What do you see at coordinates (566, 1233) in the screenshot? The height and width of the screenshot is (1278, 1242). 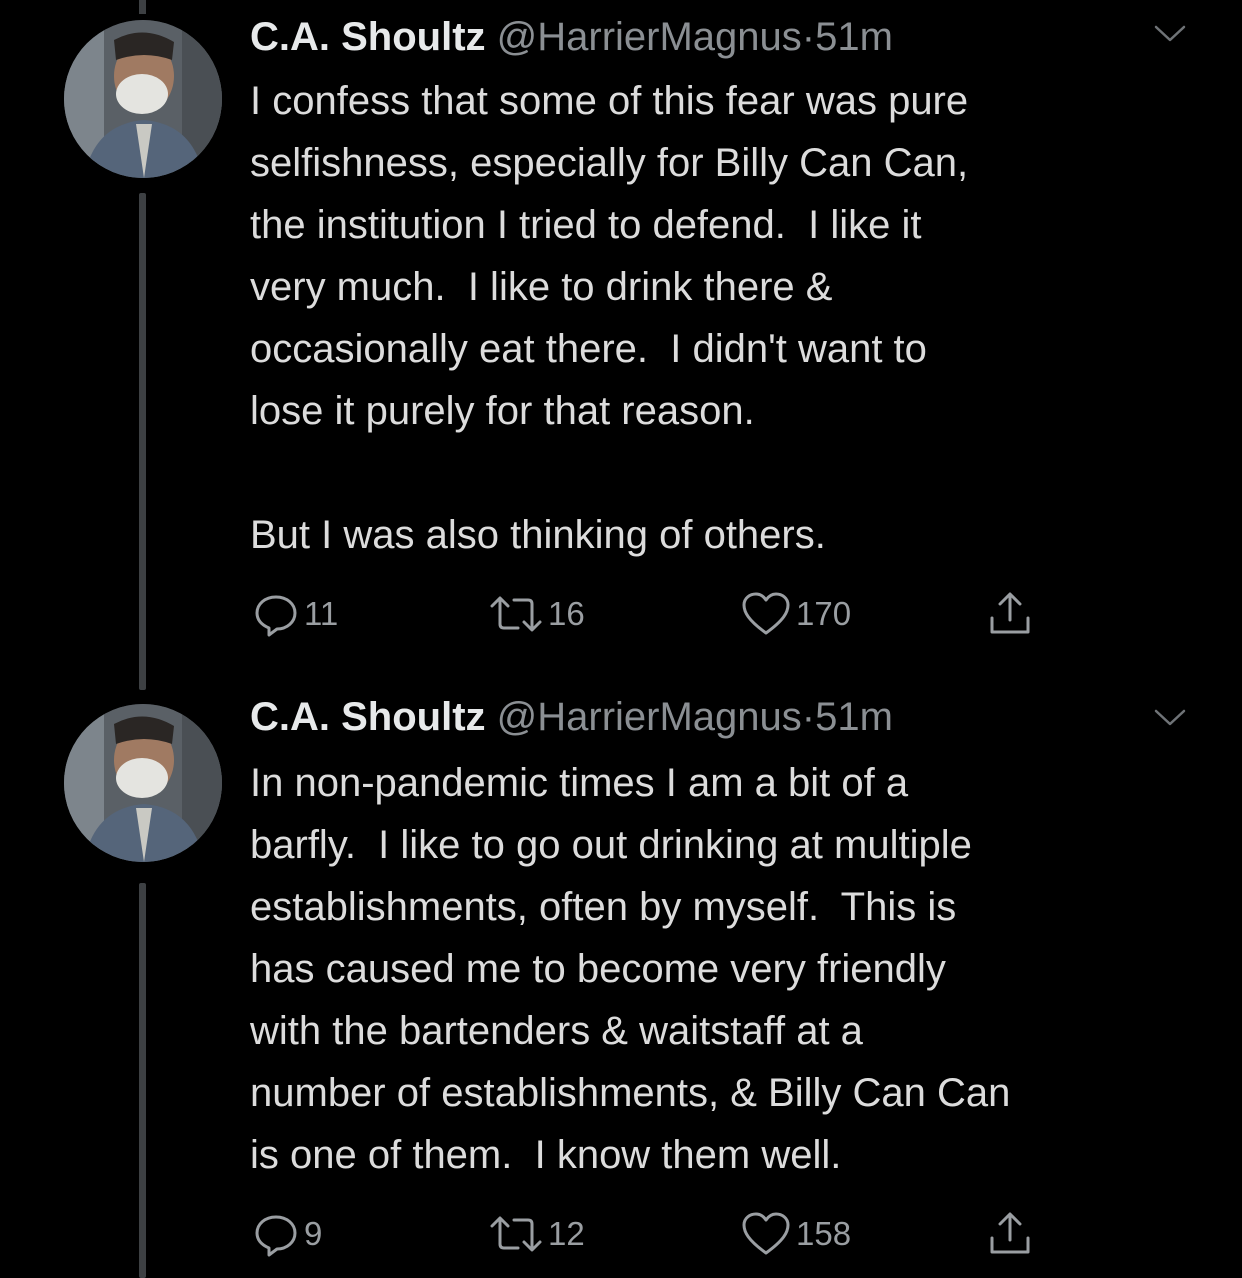 I see `retweet-count: 12` at bounding box center [566, 1233].